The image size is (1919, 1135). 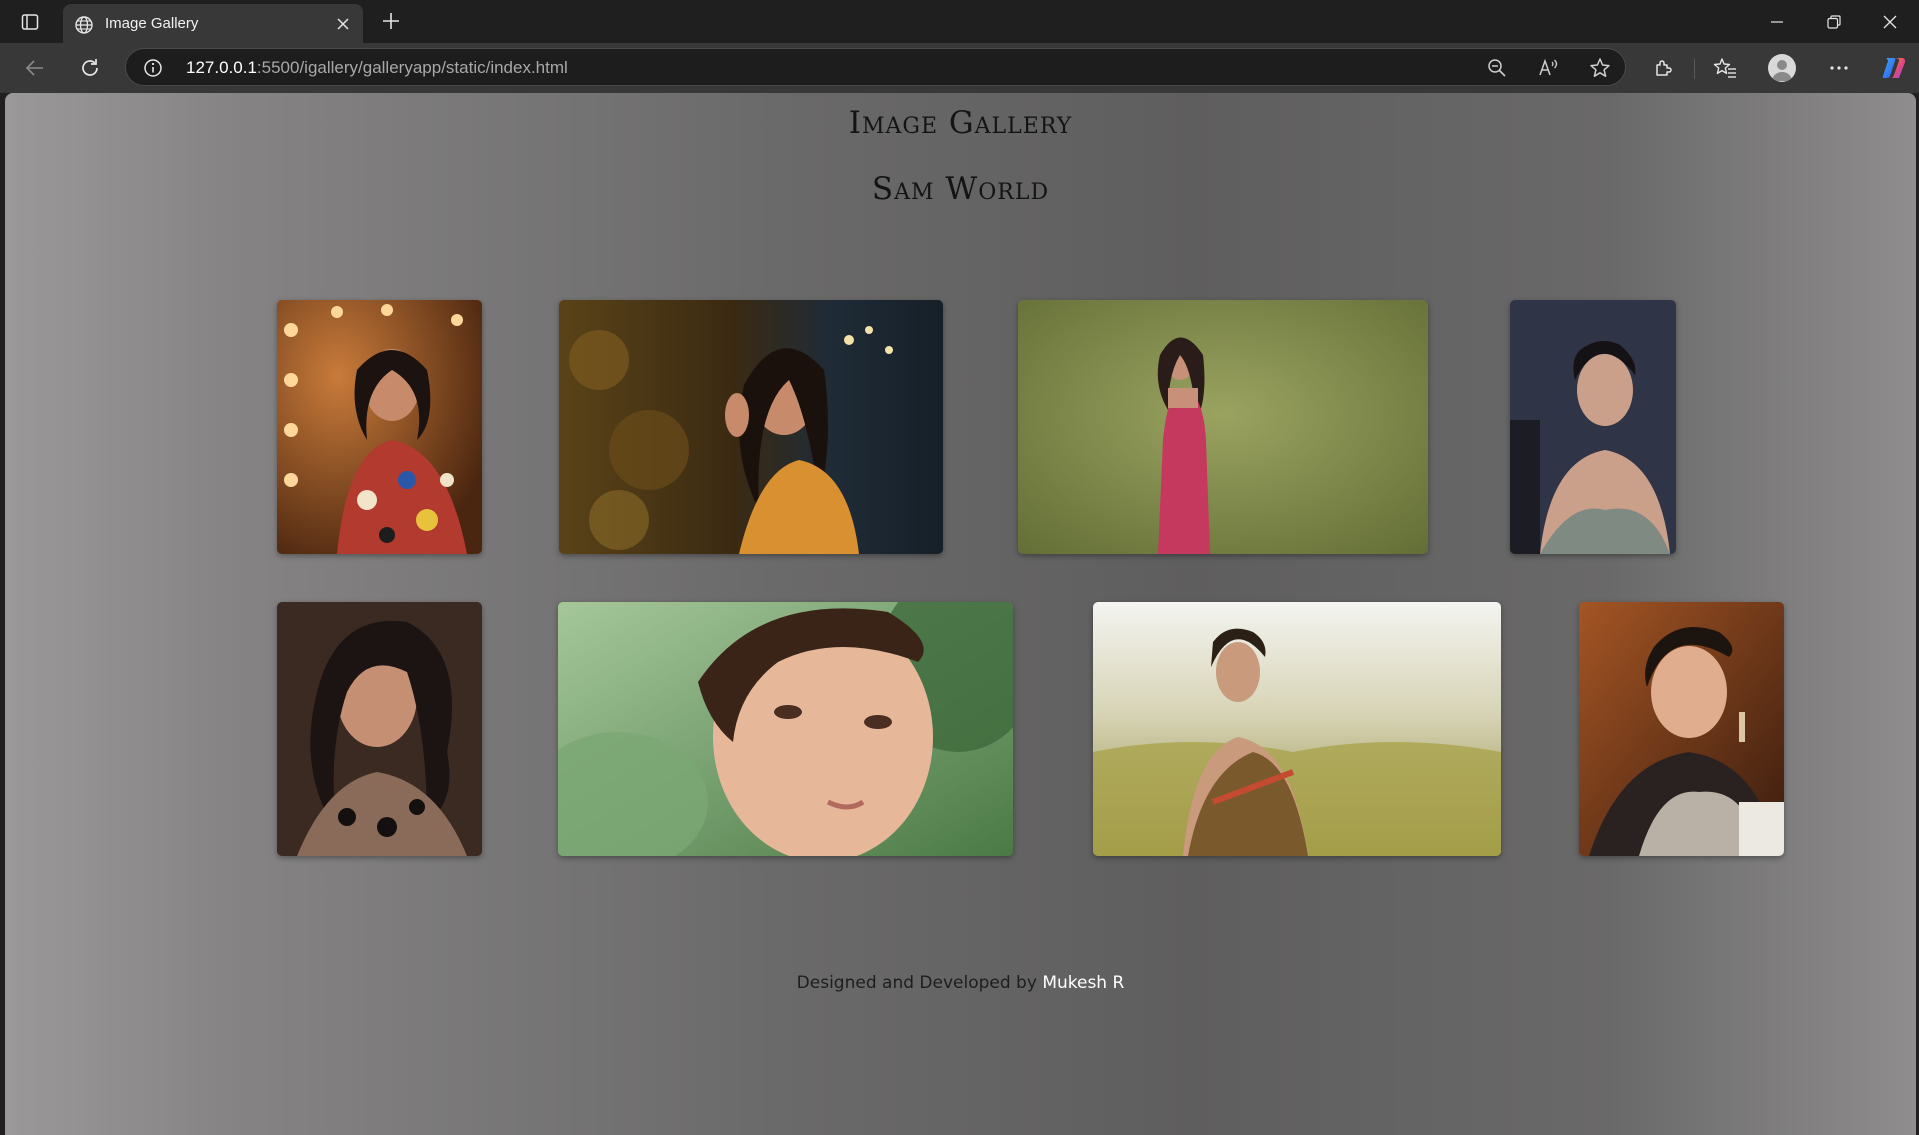 What do you see at coordinates (90, 68) in the screenshot?
I see `reload-icon` at bounding box center [90, 68].